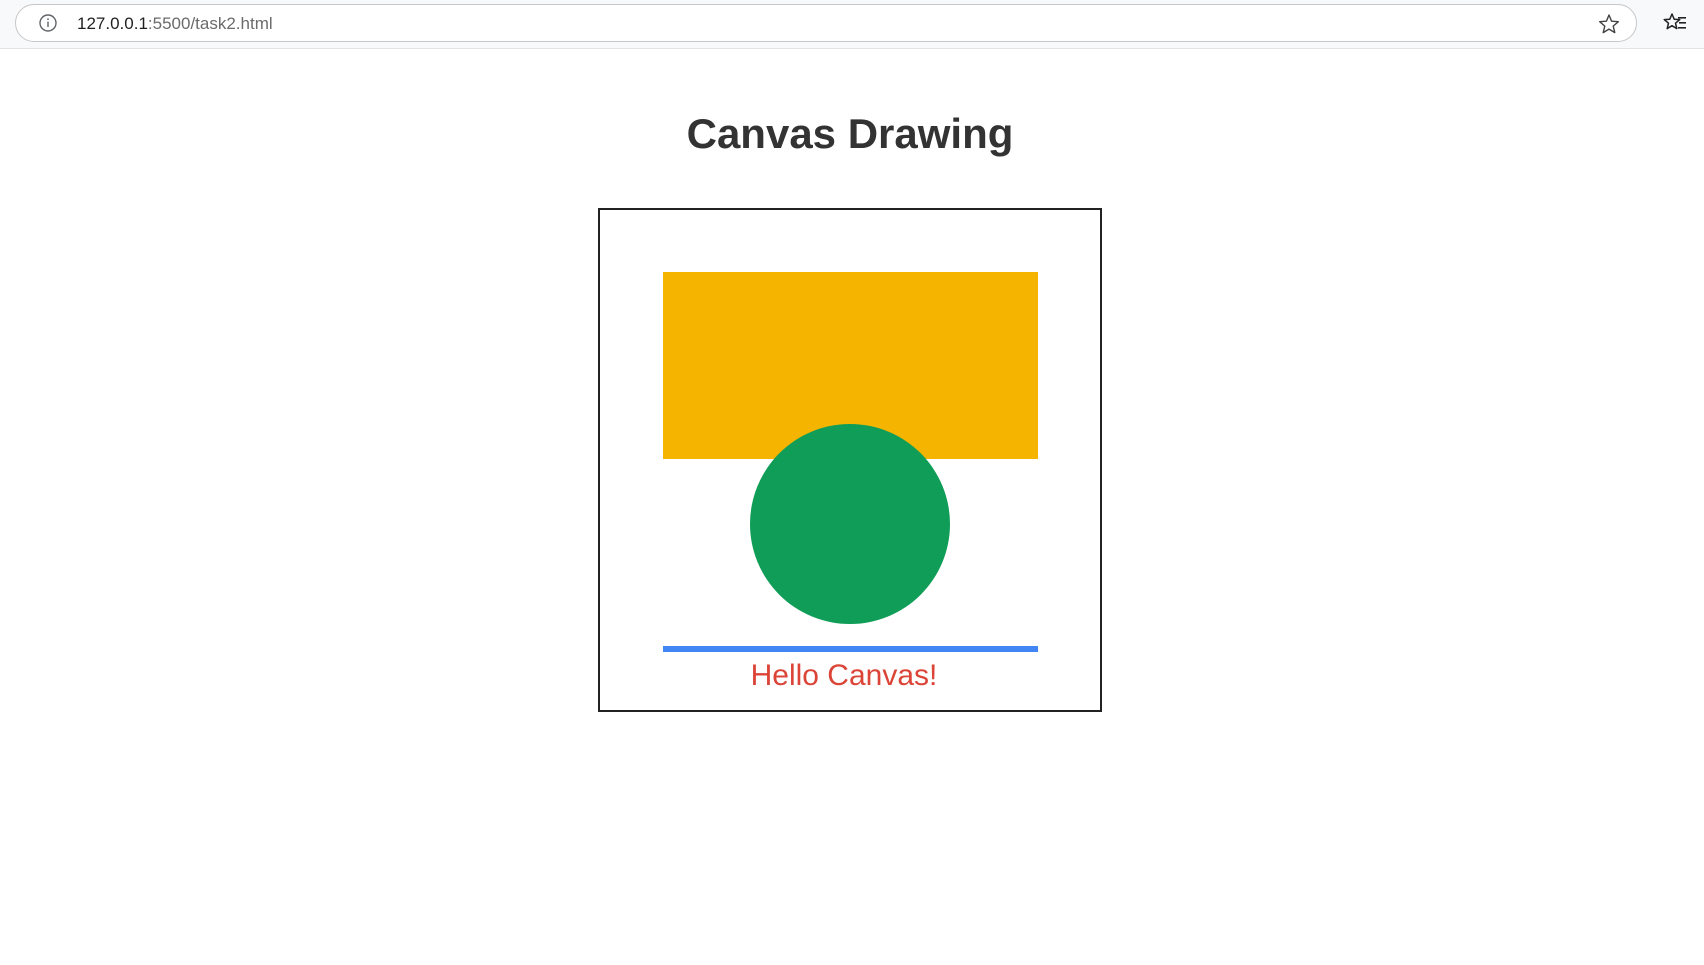 The image size is (1704, 965). I want to click on canvas-circle, so click(850, 524).